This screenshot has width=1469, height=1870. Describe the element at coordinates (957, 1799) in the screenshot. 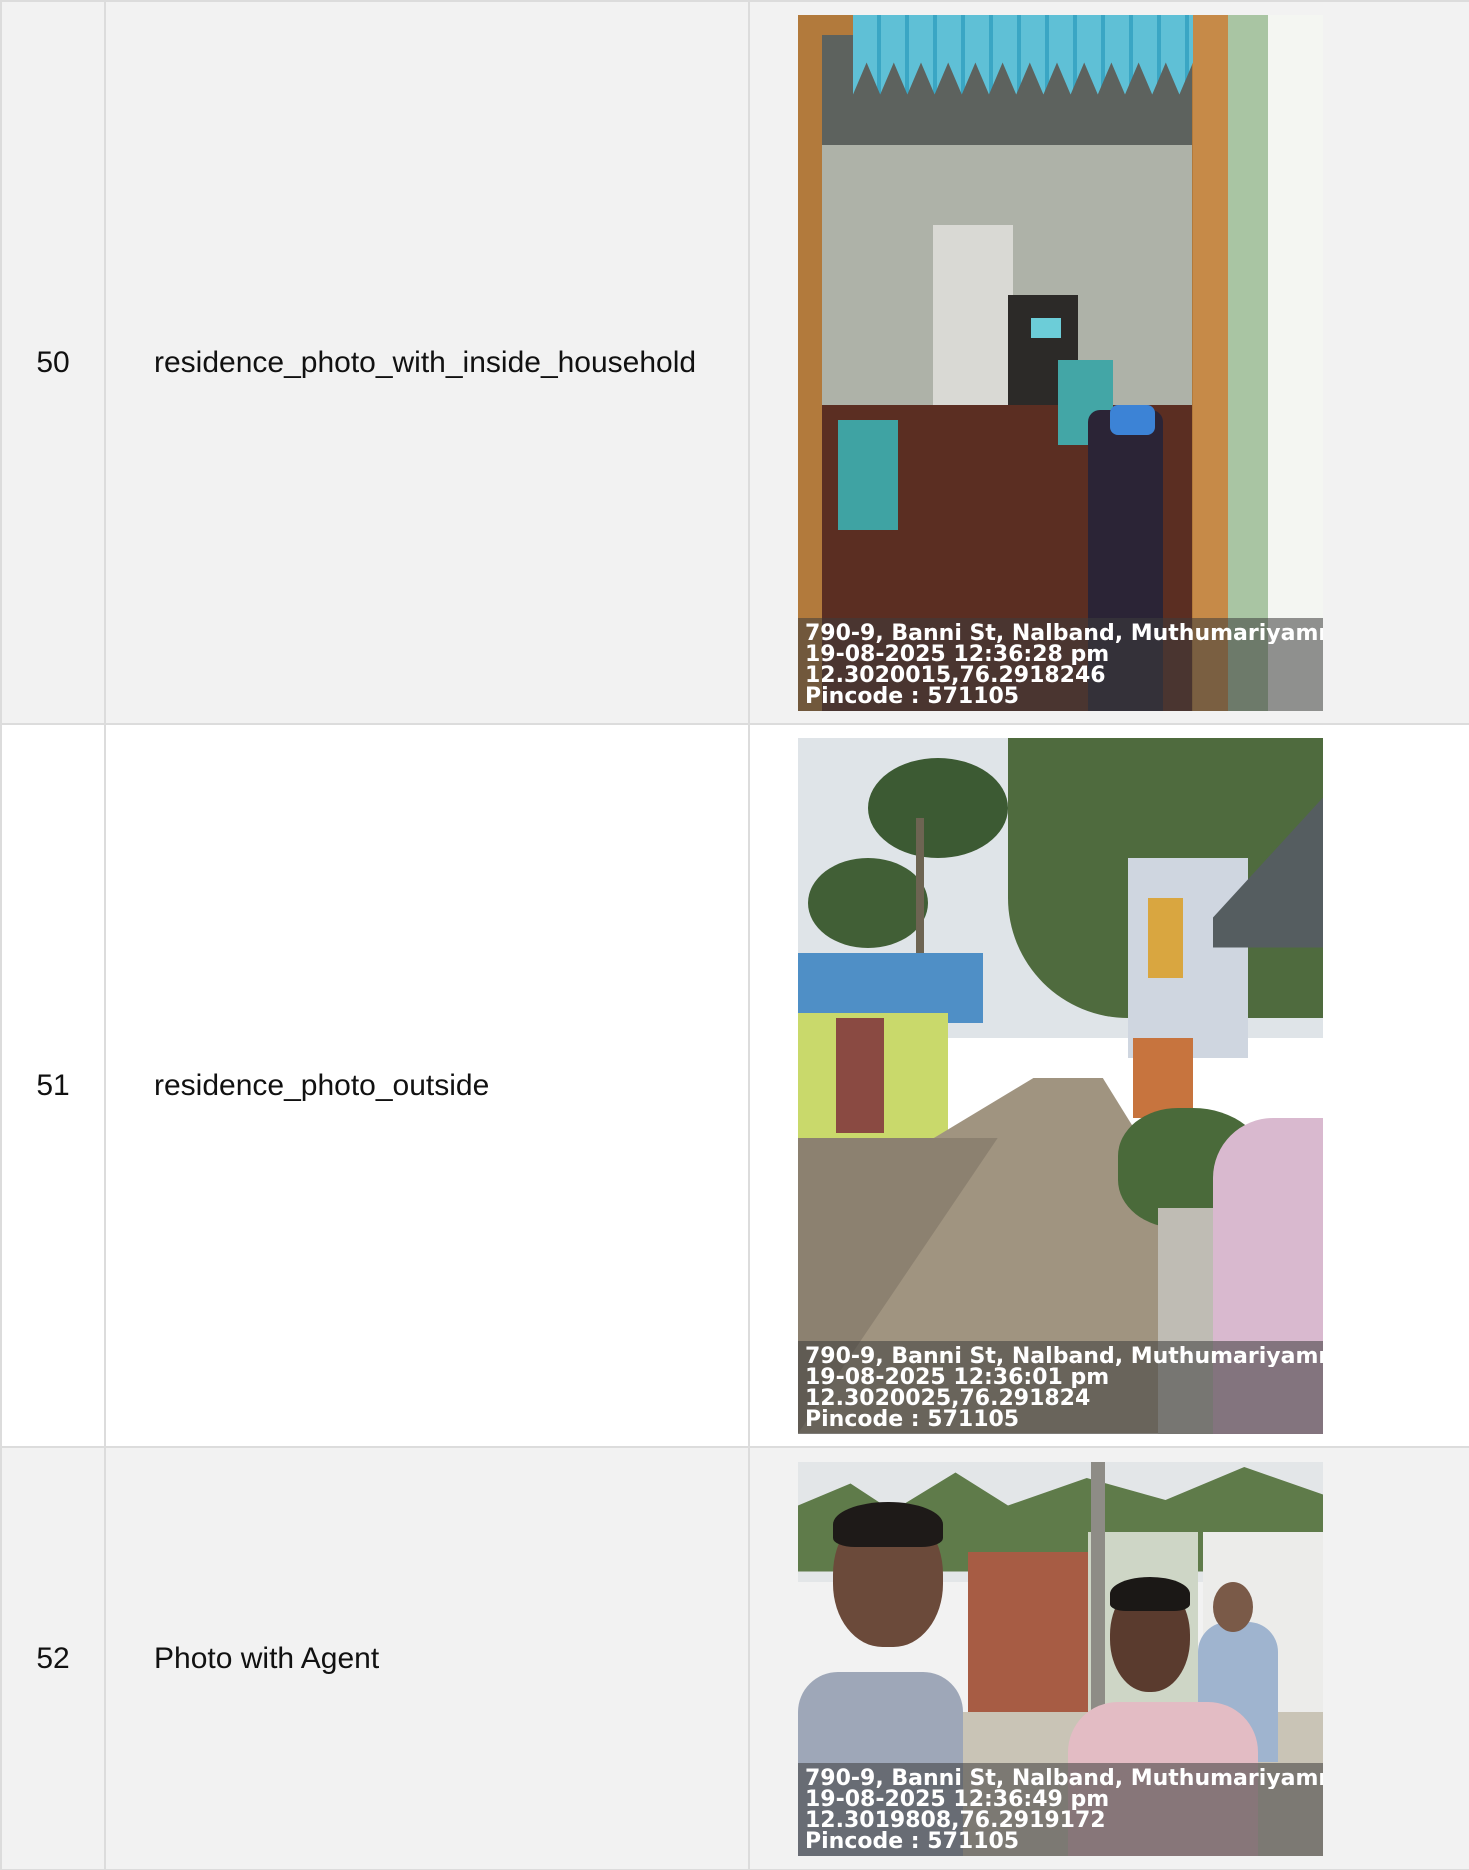

I see `stamp-datetime: 19-08-2025 12:36:49 pm` at that location.